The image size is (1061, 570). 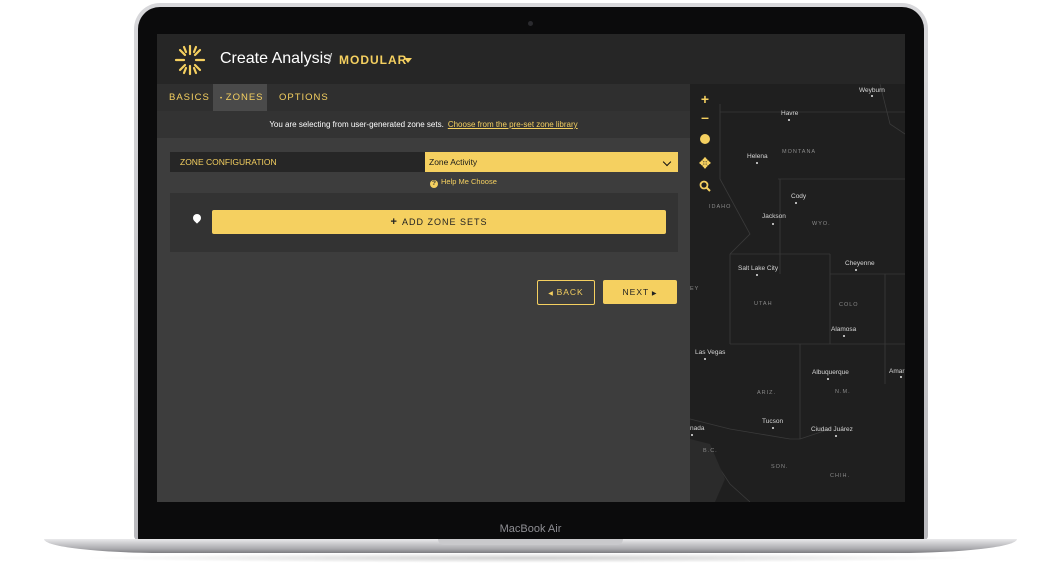 What do you see at coordinates (244, 97) in the screenshot?
I see `tab-zones-label: ZONES` at bounding box center [244, 97].